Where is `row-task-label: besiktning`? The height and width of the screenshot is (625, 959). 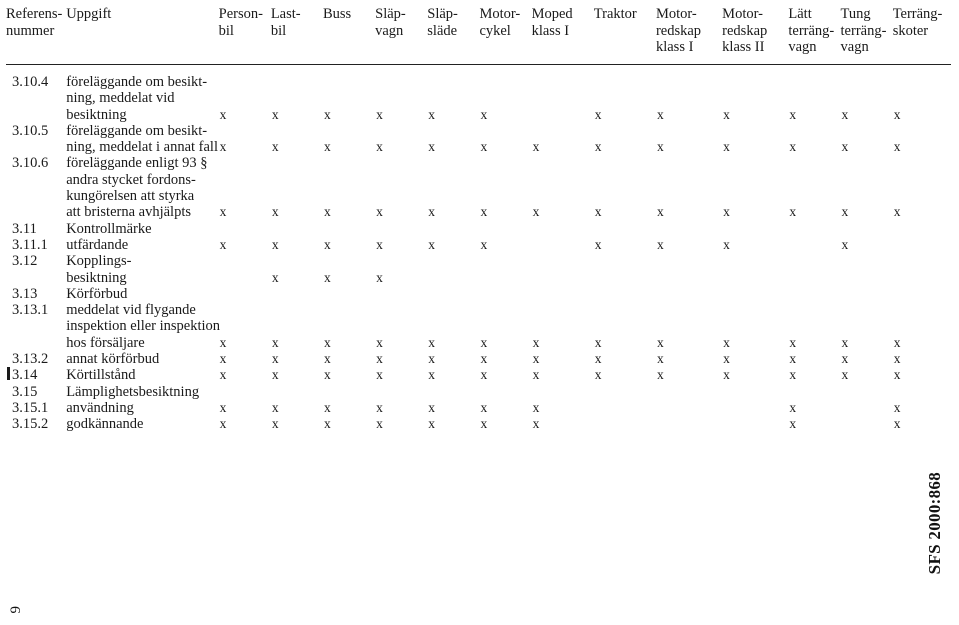
row-task-label: besiktning is located at coordinates (96, 114).